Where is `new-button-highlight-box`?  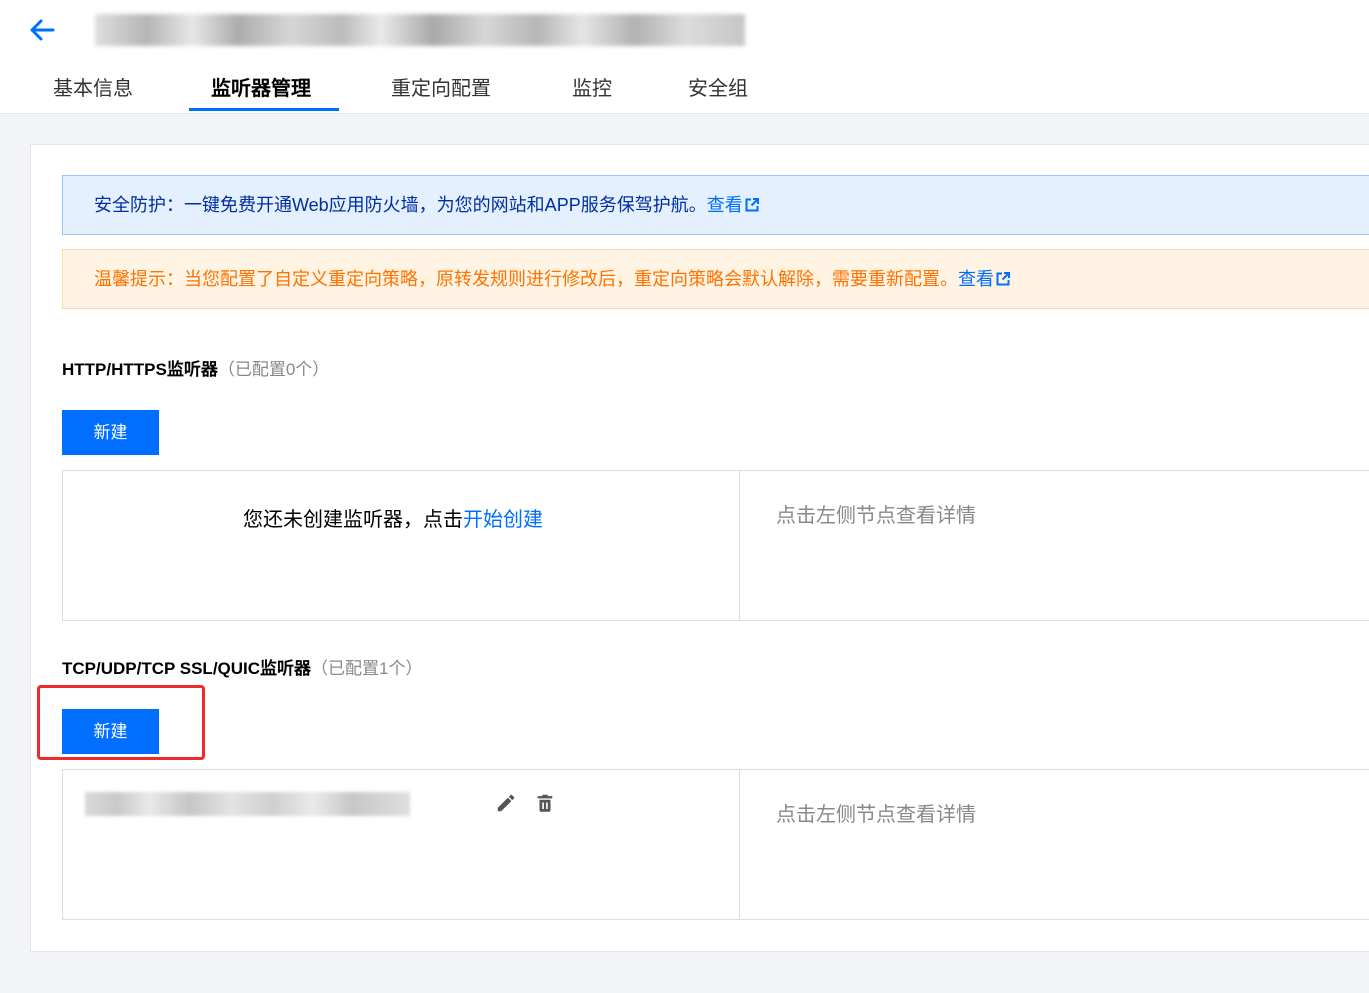 new-button-highlight-box is located at coordinates (121, 722).